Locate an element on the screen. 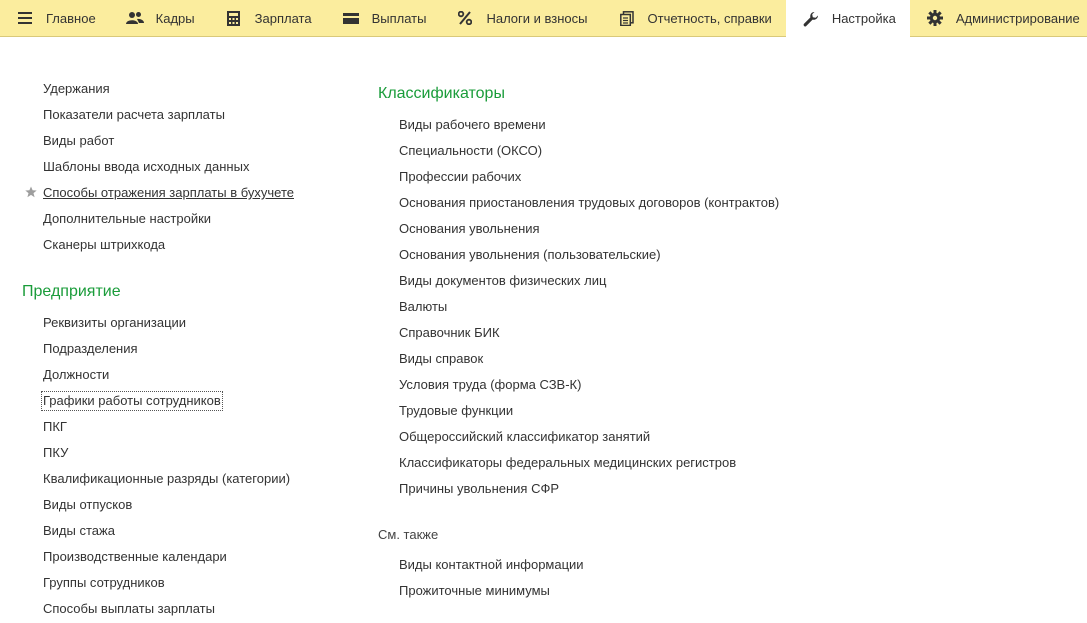 The height and width of the screenshot is (623, 1087). tab-label: Главное is located at coordinates (71, 18).